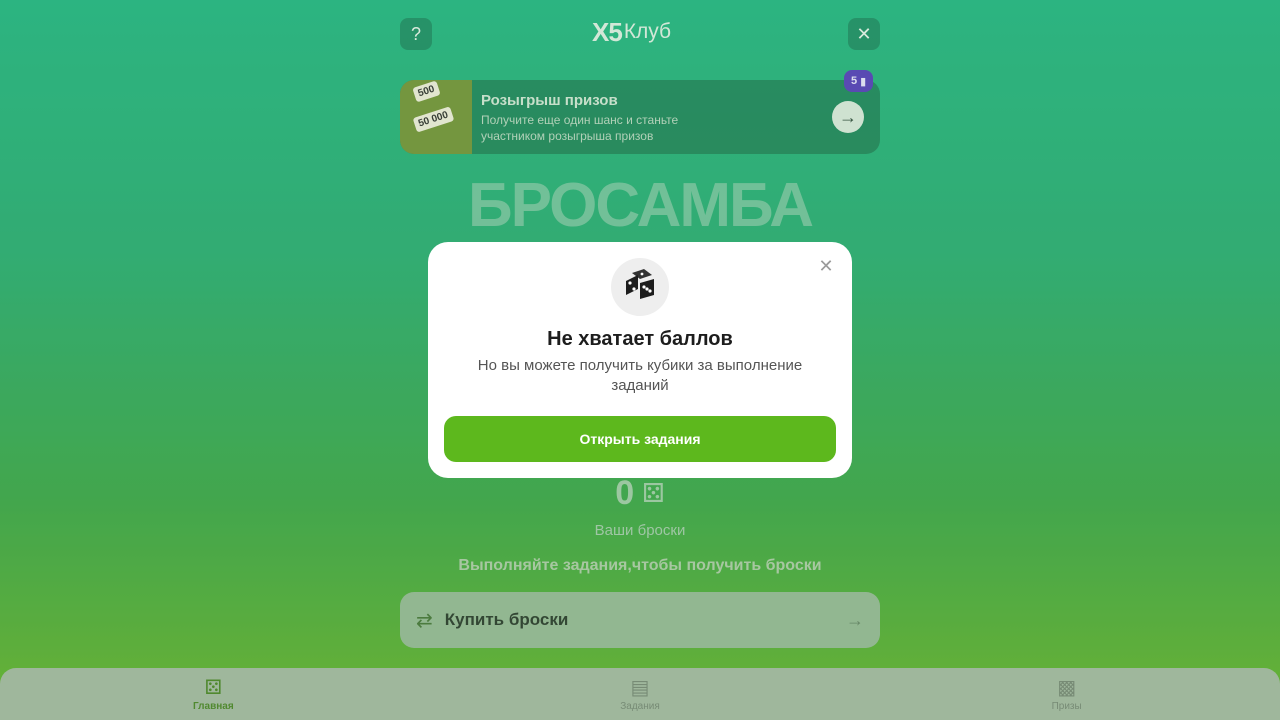  I want to click on modal-close-button: ✕, so click(826, 266).